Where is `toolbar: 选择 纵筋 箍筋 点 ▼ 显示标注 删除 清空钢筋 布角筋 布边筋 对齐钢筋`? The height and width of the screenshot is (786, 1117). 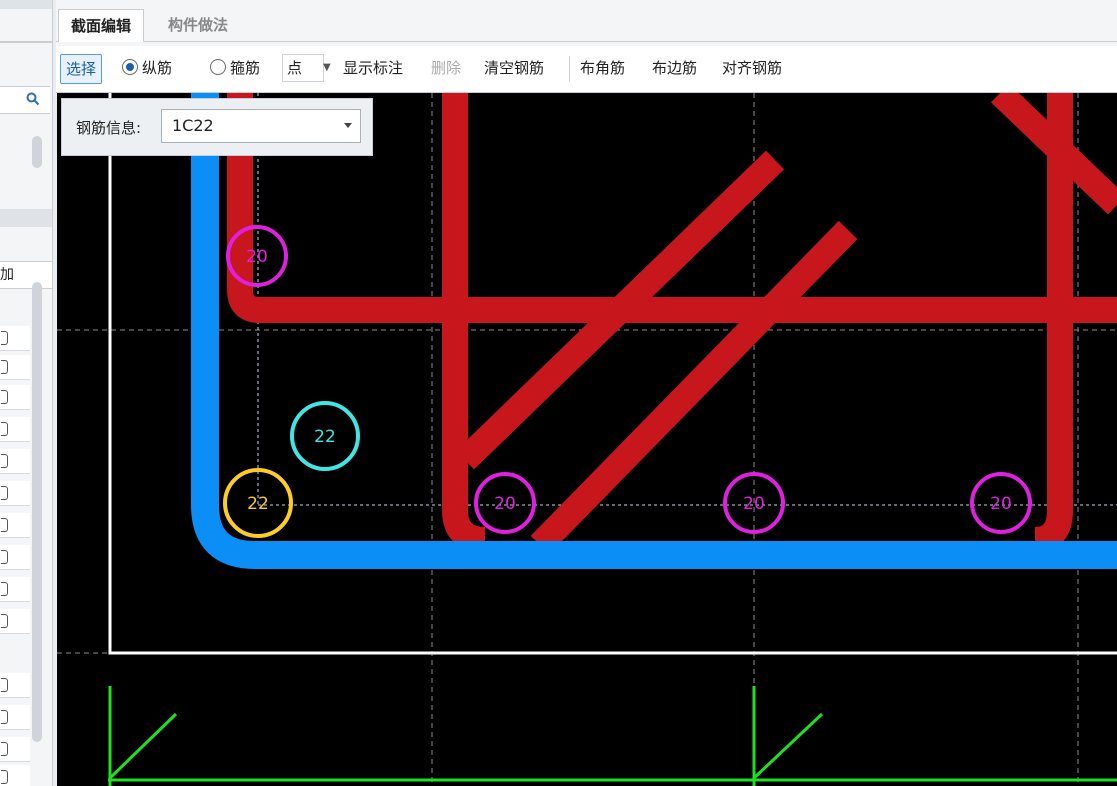
toolbar: 选择 纵筋 箍筋 点 ▼ 显示标注 删除 清空钢筋 布角筋 布边筋 对齐钢筋 is located at coordinates (586, 69).